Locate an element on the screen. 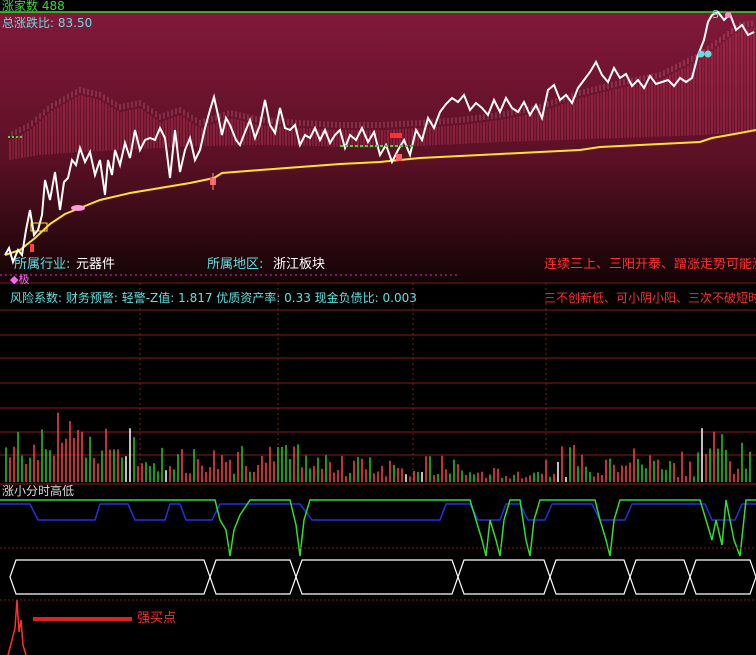  top-mark: S is located at coordinates (715, 14).